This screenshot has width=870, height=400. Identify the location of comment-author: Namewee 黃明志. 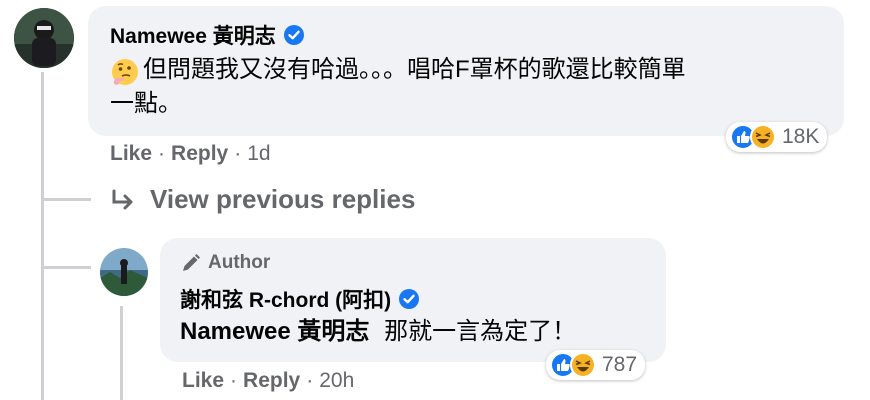
(207, 35).